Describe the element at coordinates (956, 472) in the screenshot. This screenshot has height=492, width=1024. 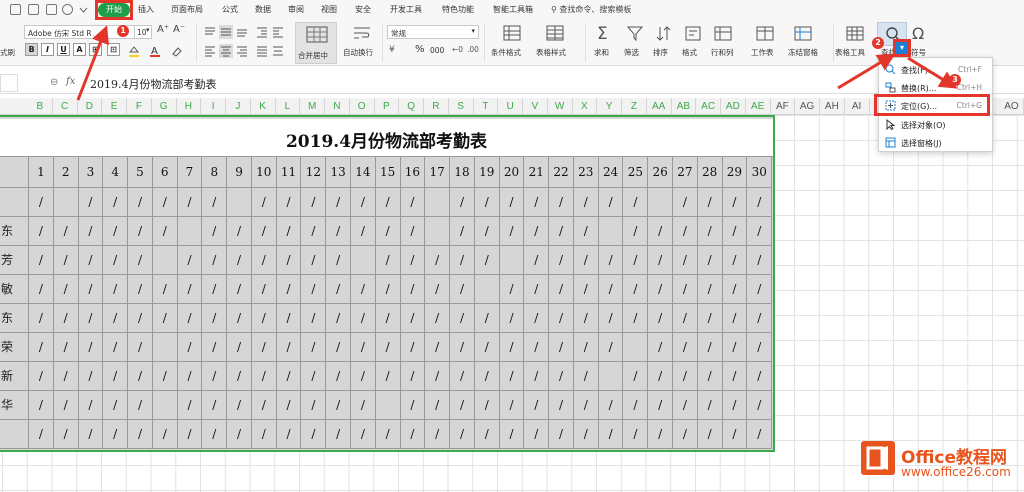
I see `watermark-url: www.office26.com` at that location.